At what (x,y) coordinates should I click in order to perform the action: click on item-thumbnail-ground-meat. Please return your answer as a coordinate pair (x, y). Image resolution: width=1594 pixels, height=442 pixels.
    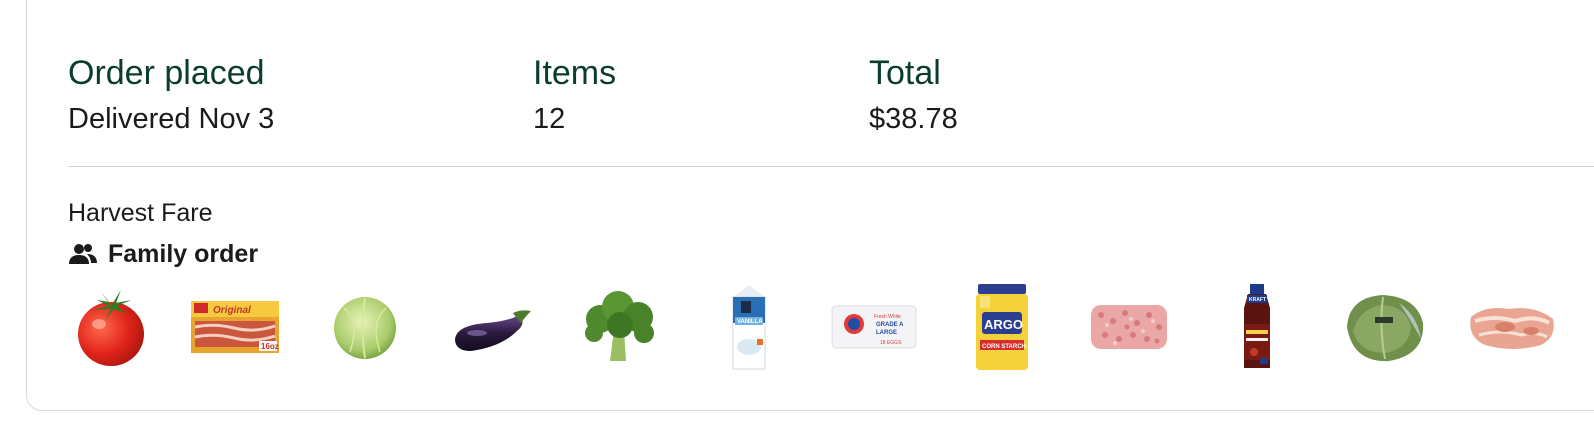
    Looking at the image, I should click on (1129, 327).